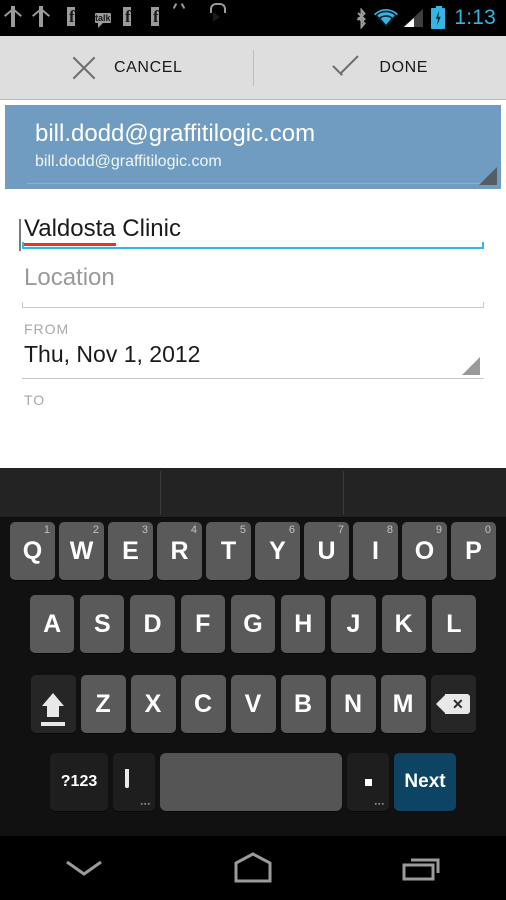  What do you see at coordinates (228, 551) in the screenshot?
I see `key-t: 5T` at bounding box center [228, 551].